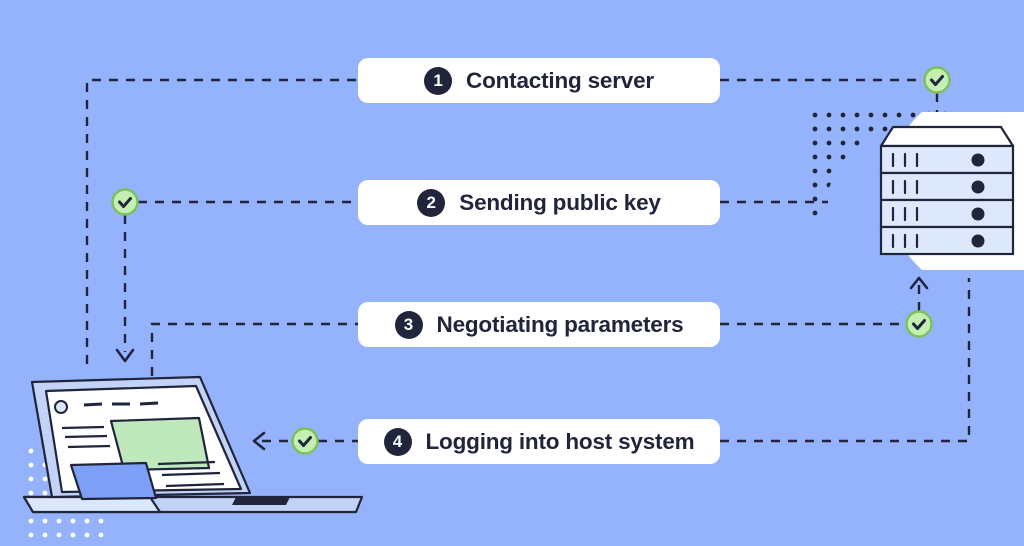 The image size is (1024, 546). Describe the element at coordinates (254, 349) in the screenshot. I see `connector-step-3-in` at that location.